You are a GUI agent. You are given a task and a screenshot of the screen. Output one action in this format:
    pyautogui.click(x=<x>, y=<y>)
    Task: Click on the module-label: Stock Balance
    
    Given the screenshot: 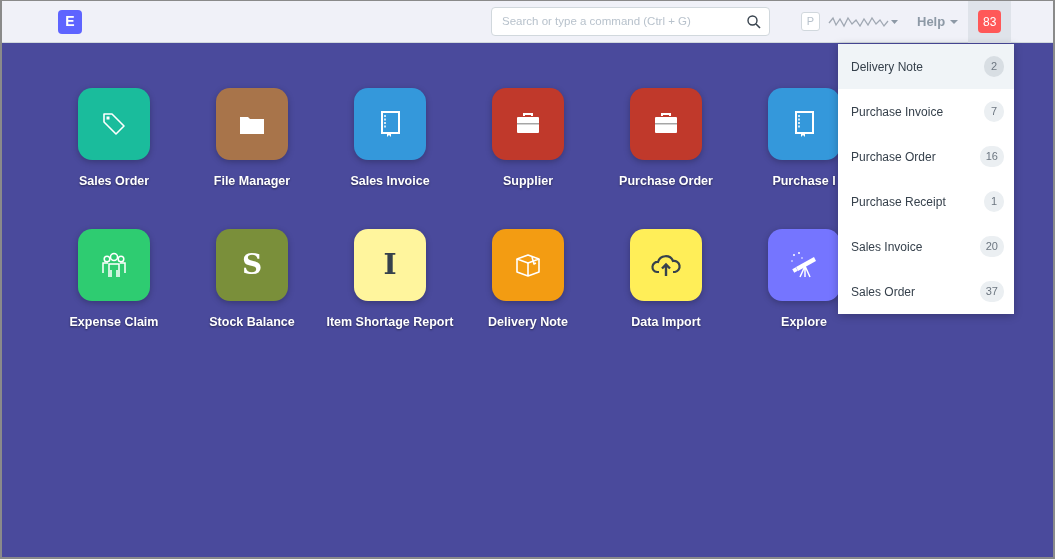 What is the action you would take?
    pyautogui.click(x=252, y=322)
    